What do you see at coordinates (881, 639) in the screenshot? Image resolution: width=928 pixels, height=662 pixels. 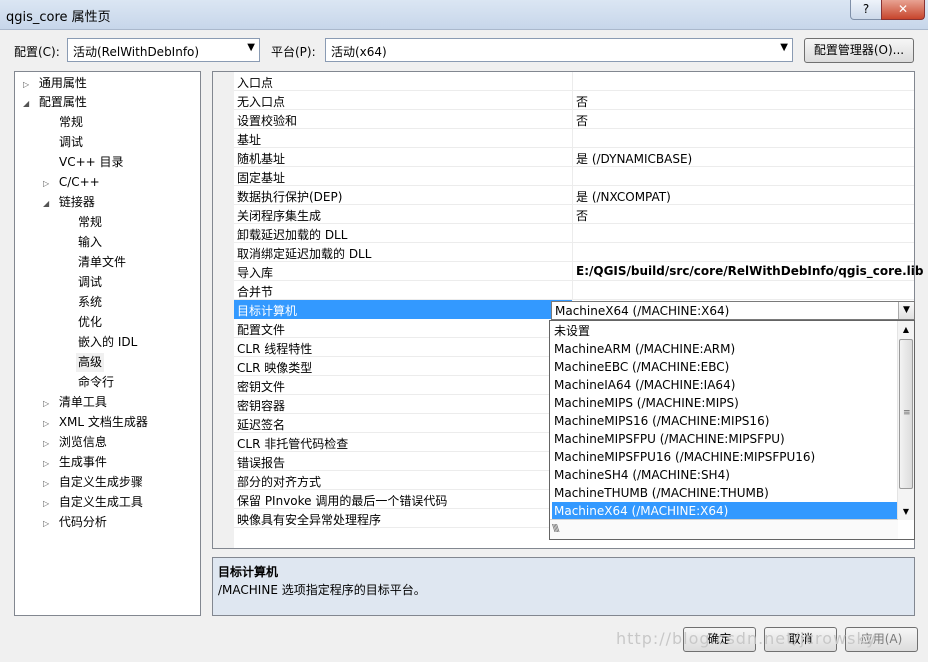 I see `apply-button: 应用(A)` at bounding box center [881, 639].